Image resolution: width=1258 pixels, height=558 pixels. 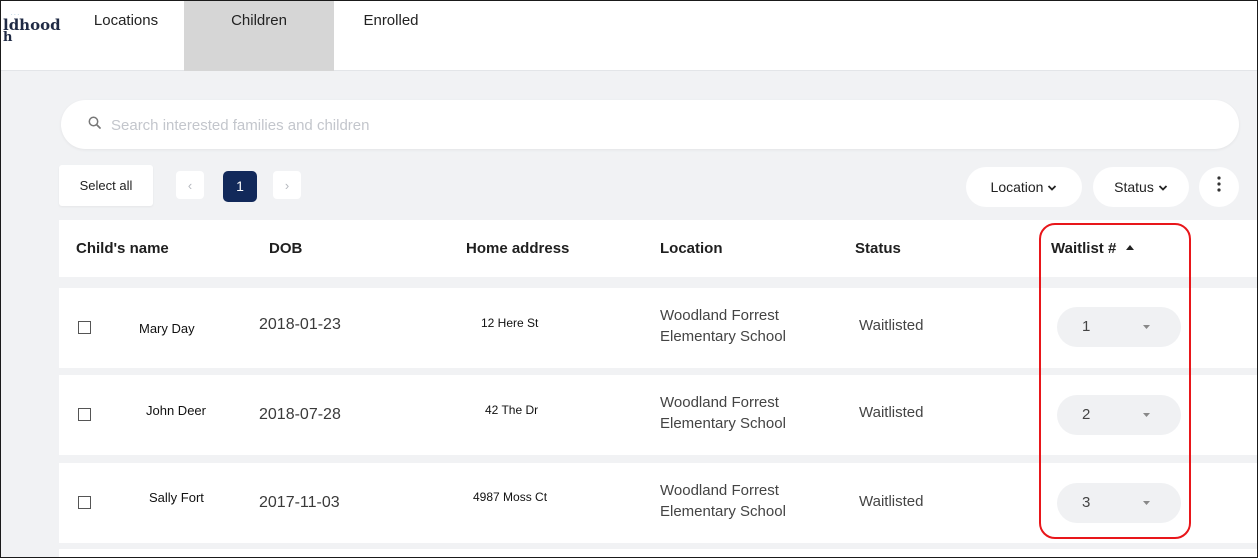 I want to click on child-name: Sally Fort, so click(x=176, y=497).